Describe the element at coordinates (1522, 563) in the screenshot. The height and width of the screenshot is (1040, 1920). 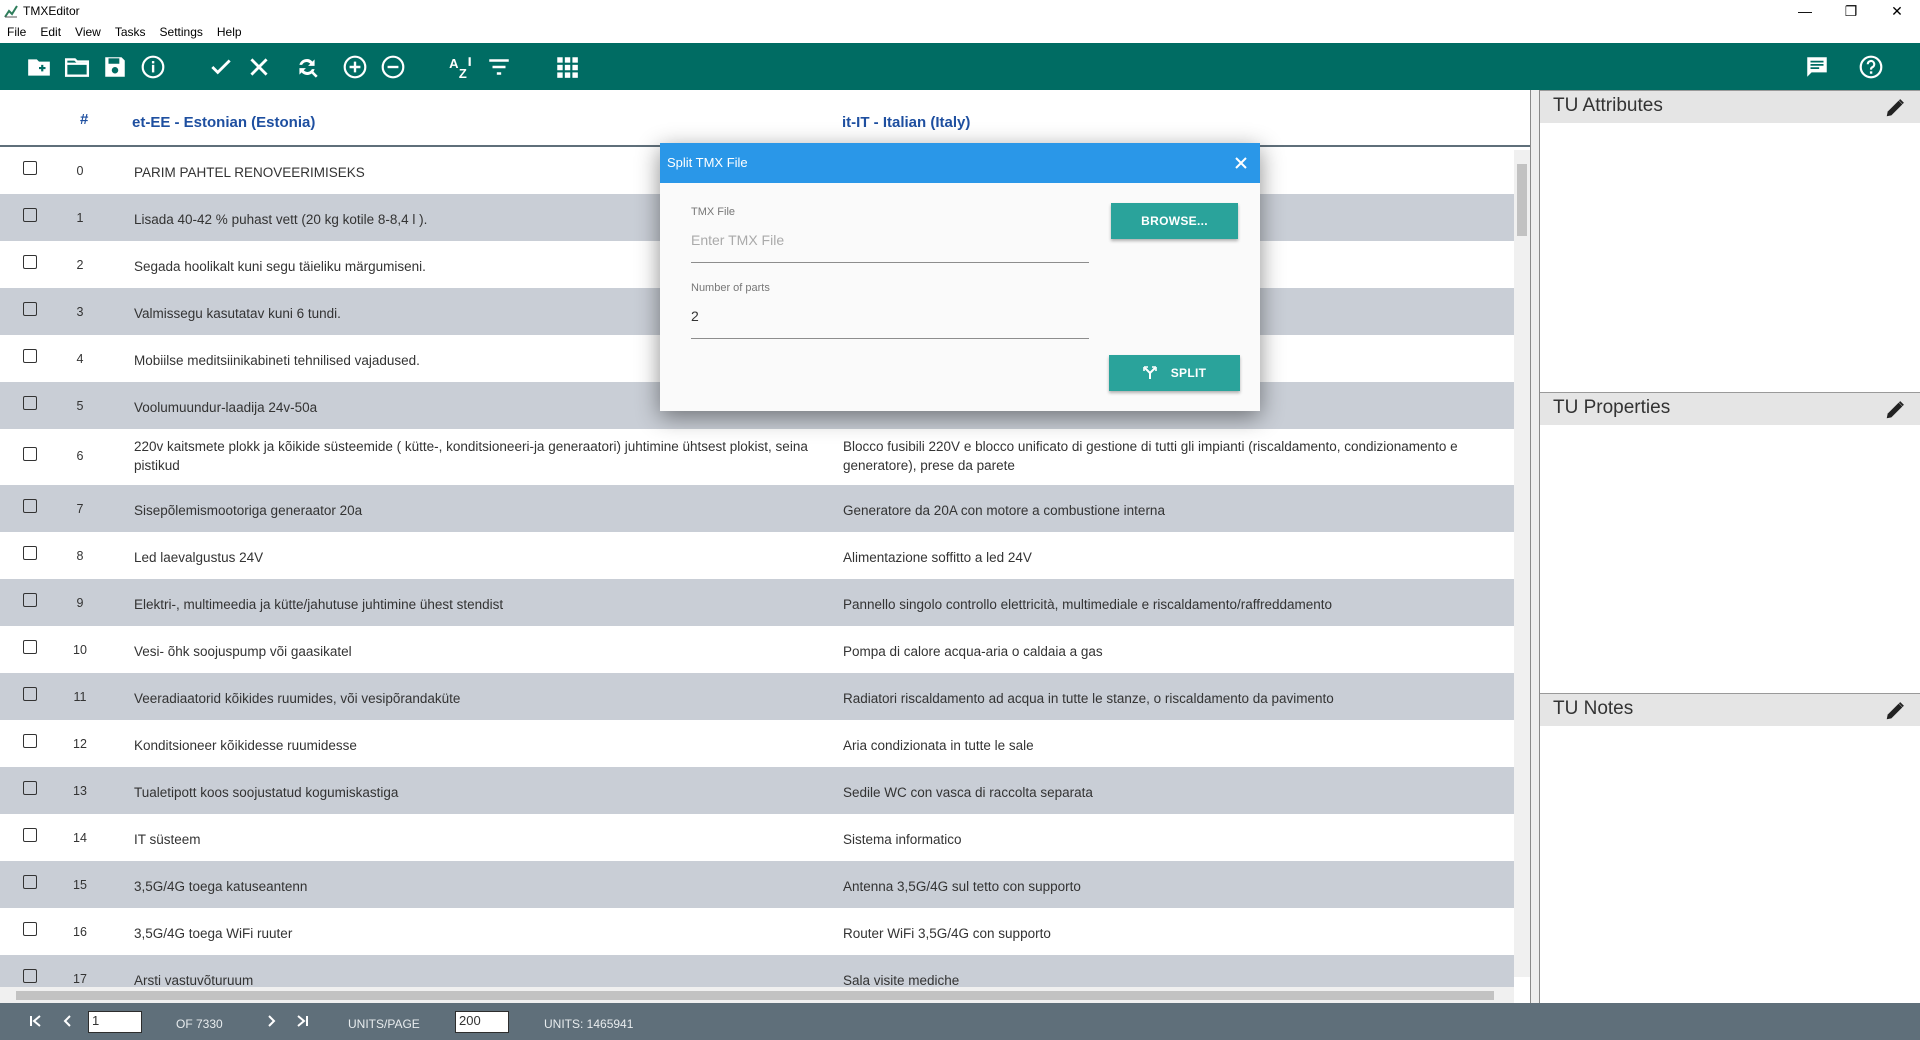
I see `vertical-scrollbar` at that location.